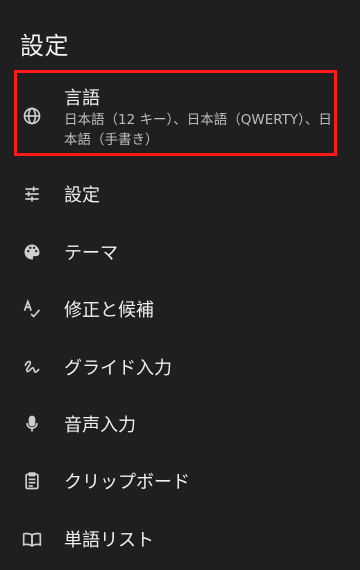 This screenshot has height=570, width=360. I want to click on settings-item-preferences: 設定, so click(180, 194).